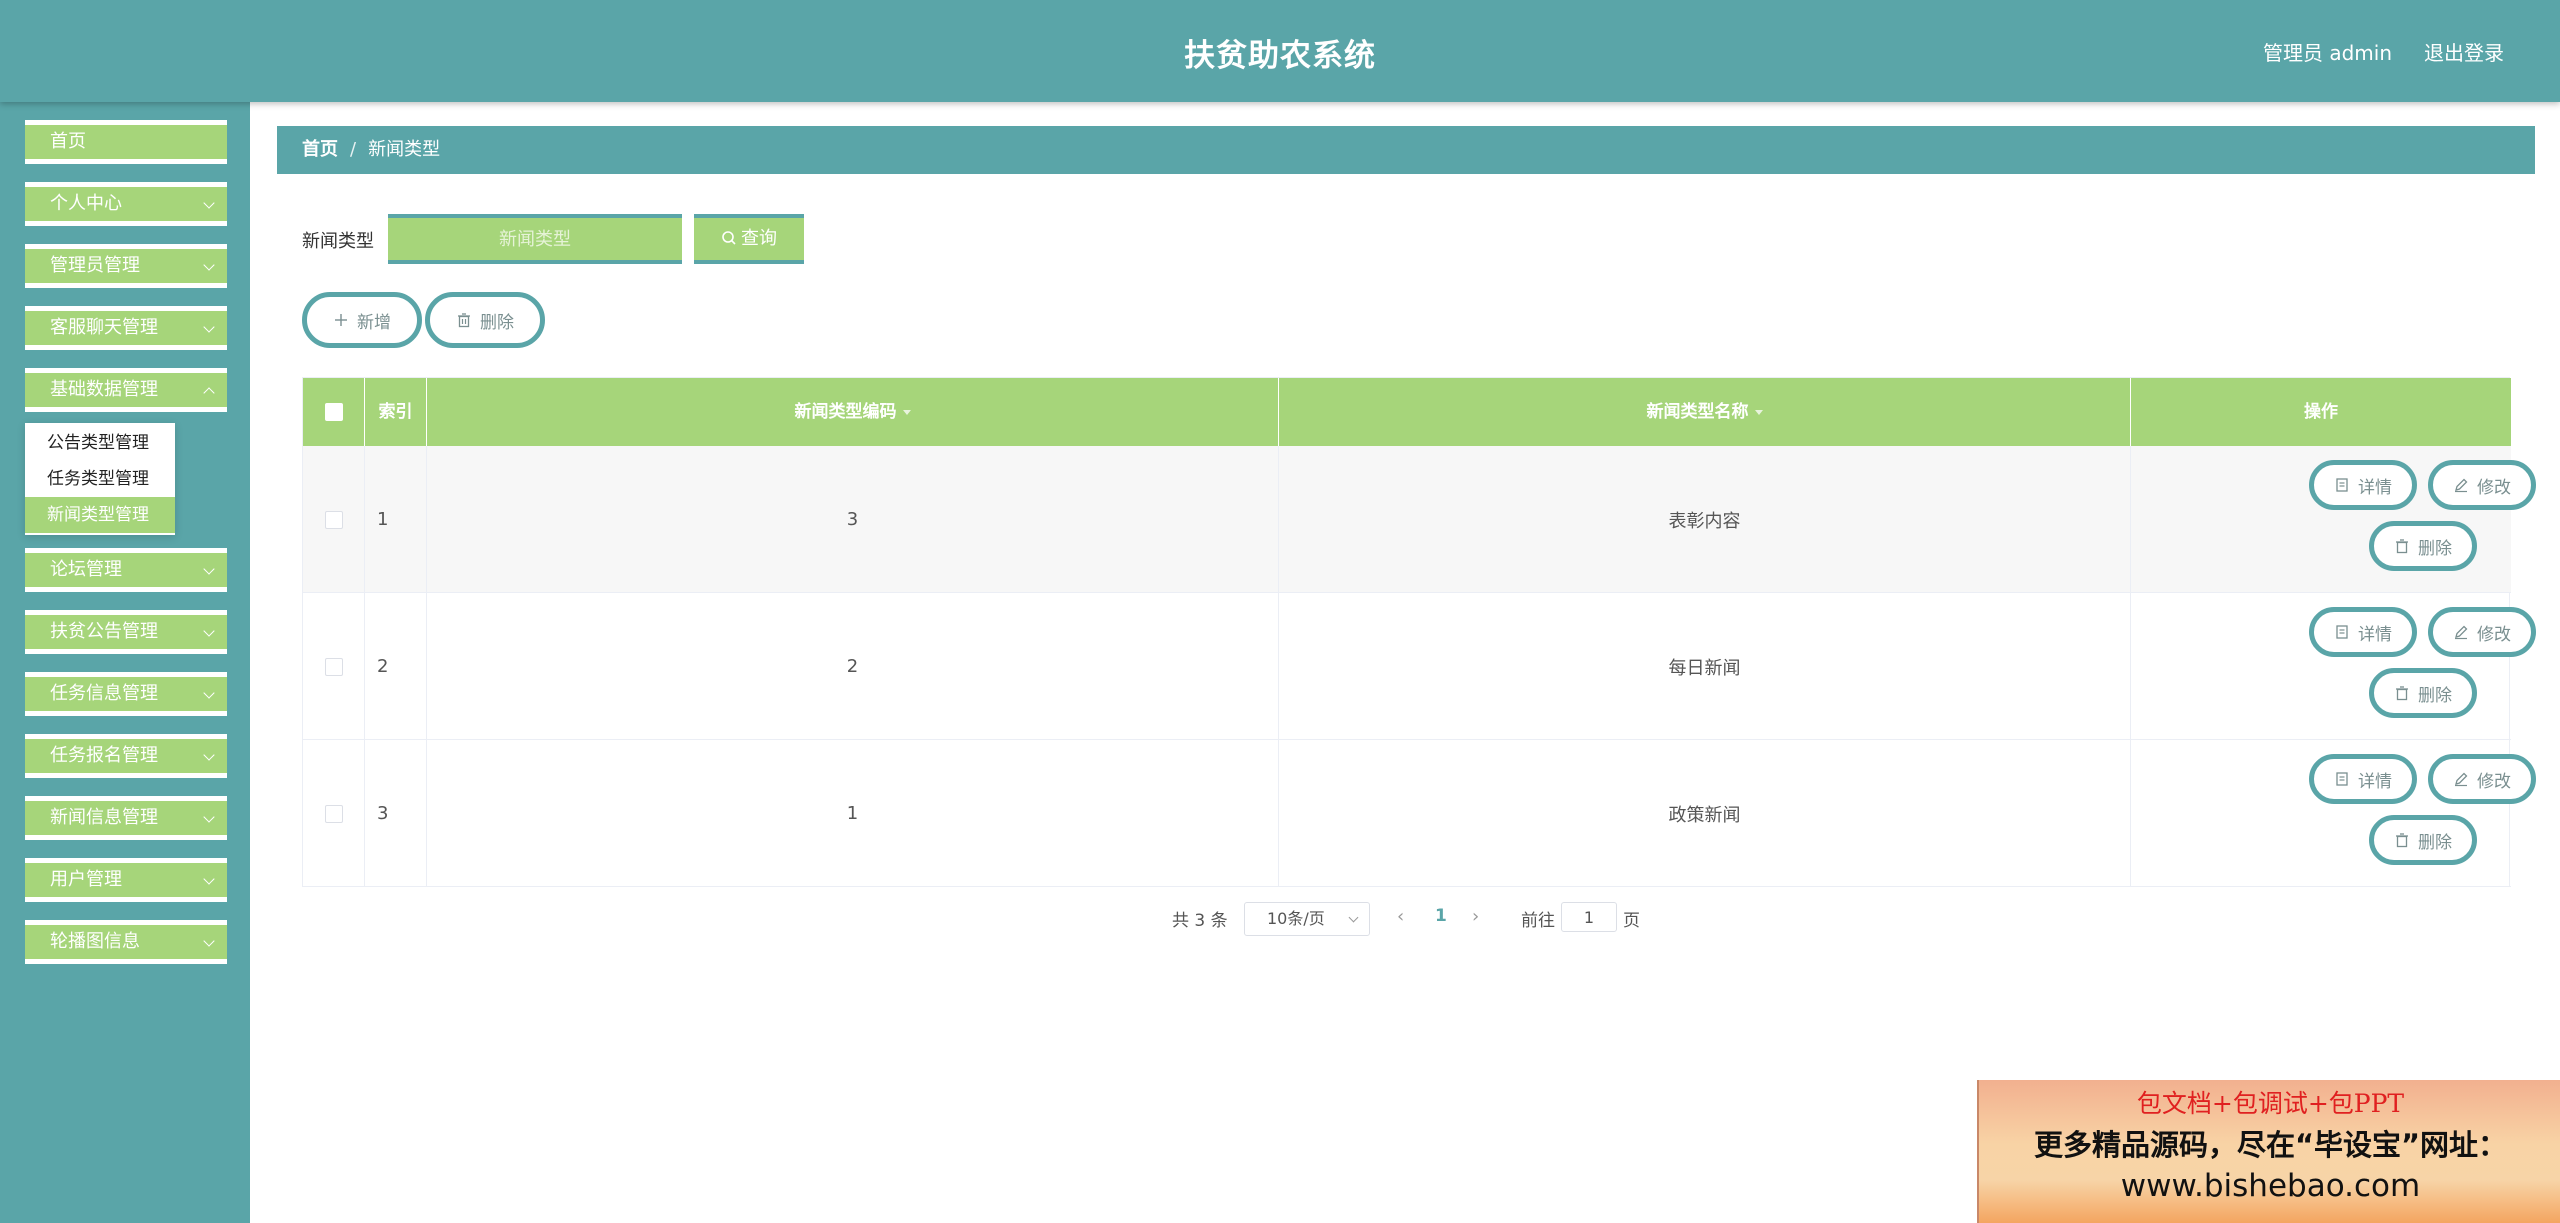  I want to click on submenu-item-notice-type: 公告类型管理, so click(100, 443).